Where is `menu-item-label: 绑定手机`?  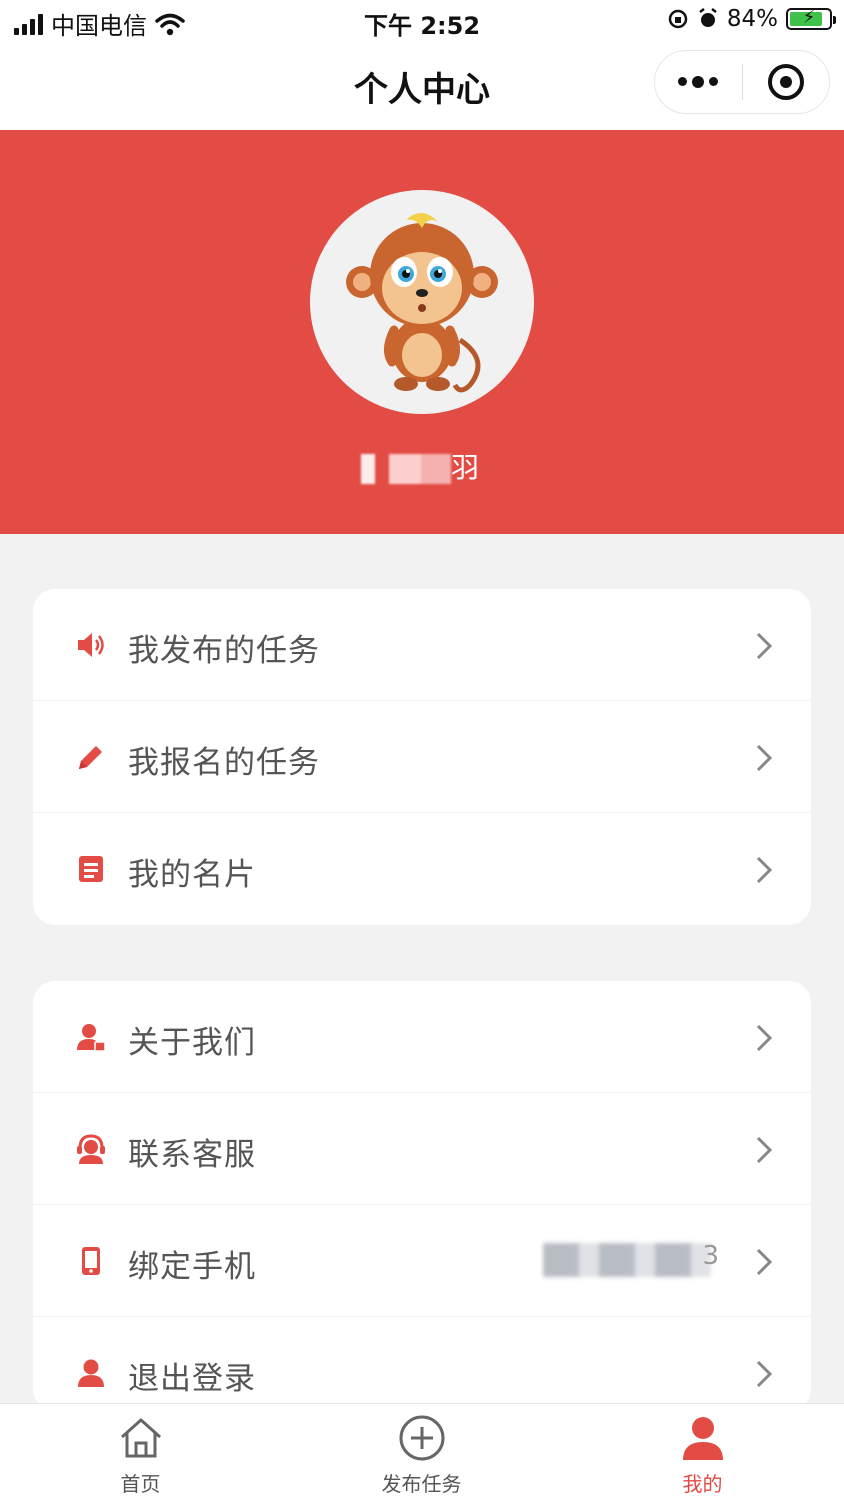
menu-item-label: 绑定手机 is located at coordinates (192, 1267).